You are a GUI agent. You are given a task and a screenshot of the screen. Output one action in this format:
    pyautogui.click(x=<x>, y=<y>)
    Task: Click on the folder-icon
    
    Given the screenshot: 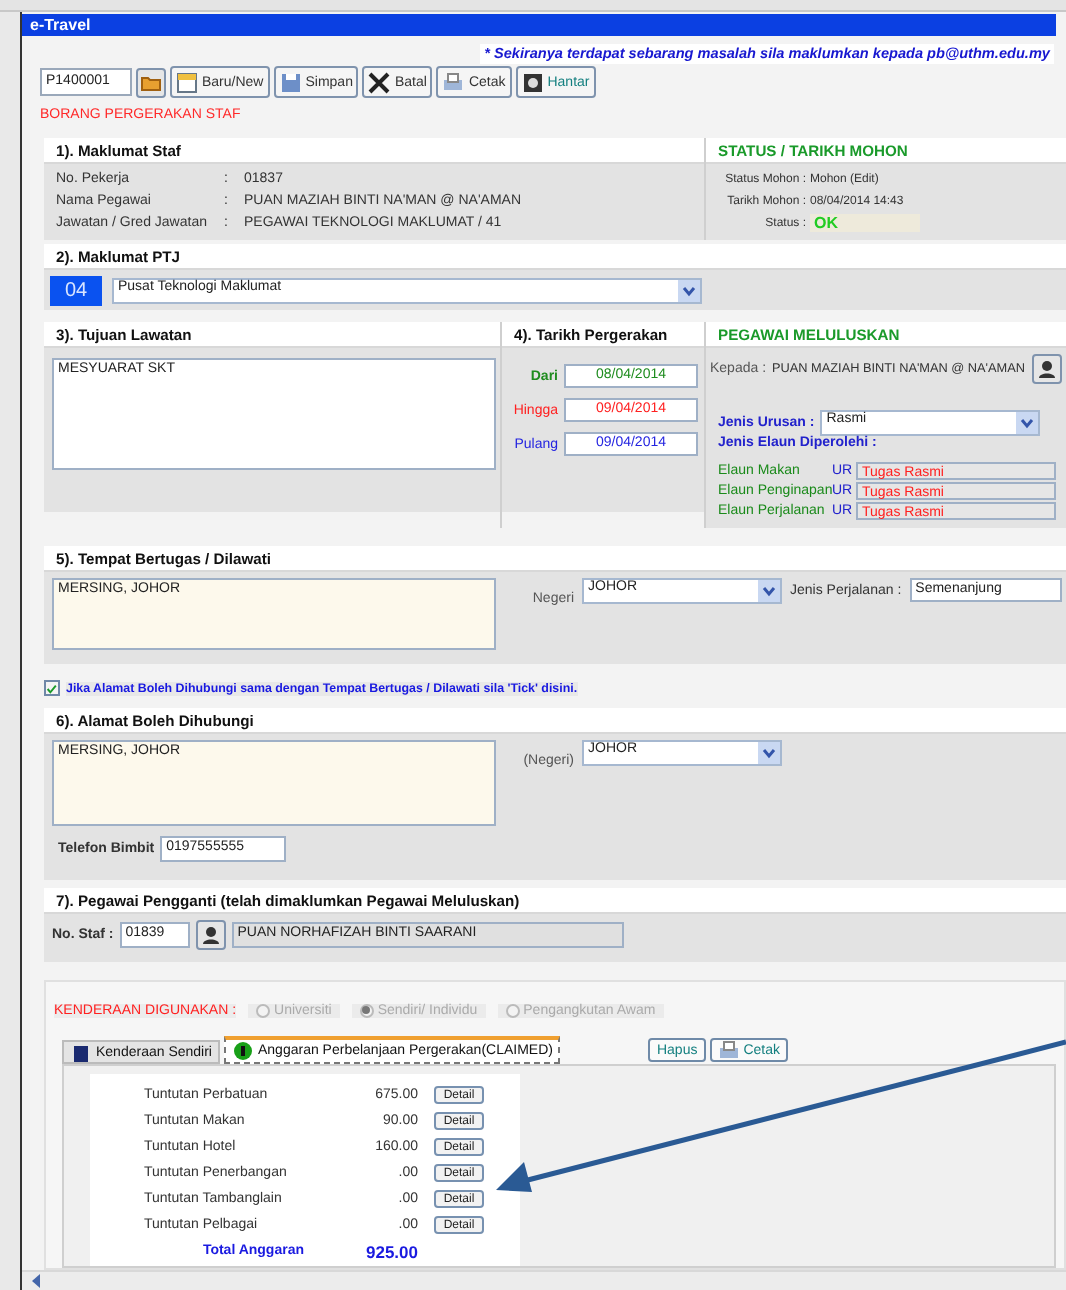 What is the action you would take?
    pyautogui.click(x=151, y=82)
    